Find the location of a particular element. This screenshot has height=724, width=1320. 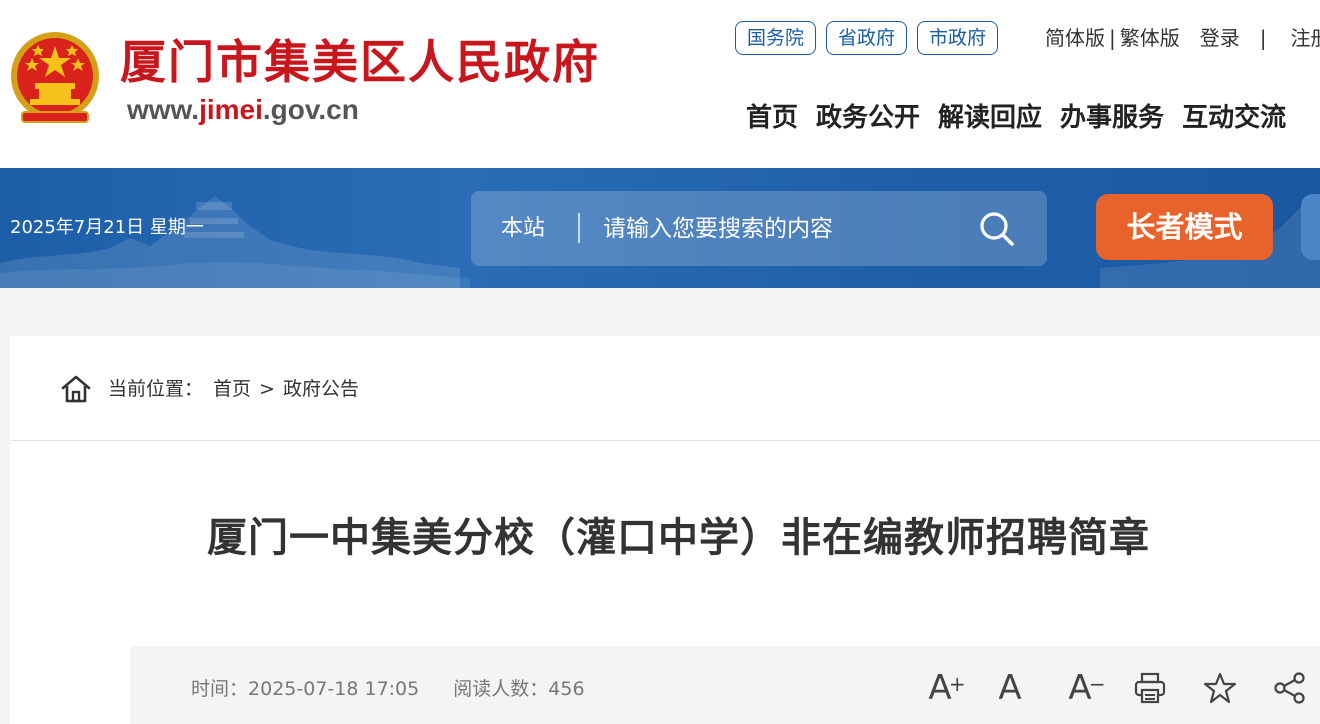

site-url: www.jimei.gov.cn is located at coordinates (243, 110).